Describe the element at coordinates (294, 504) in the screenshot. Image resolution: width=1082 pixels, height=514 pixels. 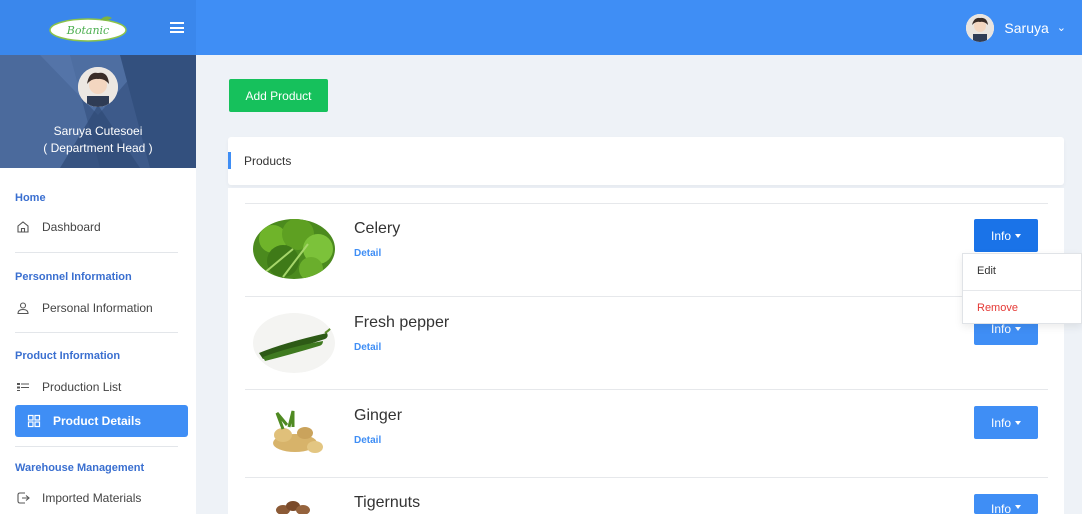
I see `product-image-tigernuts` at that location.